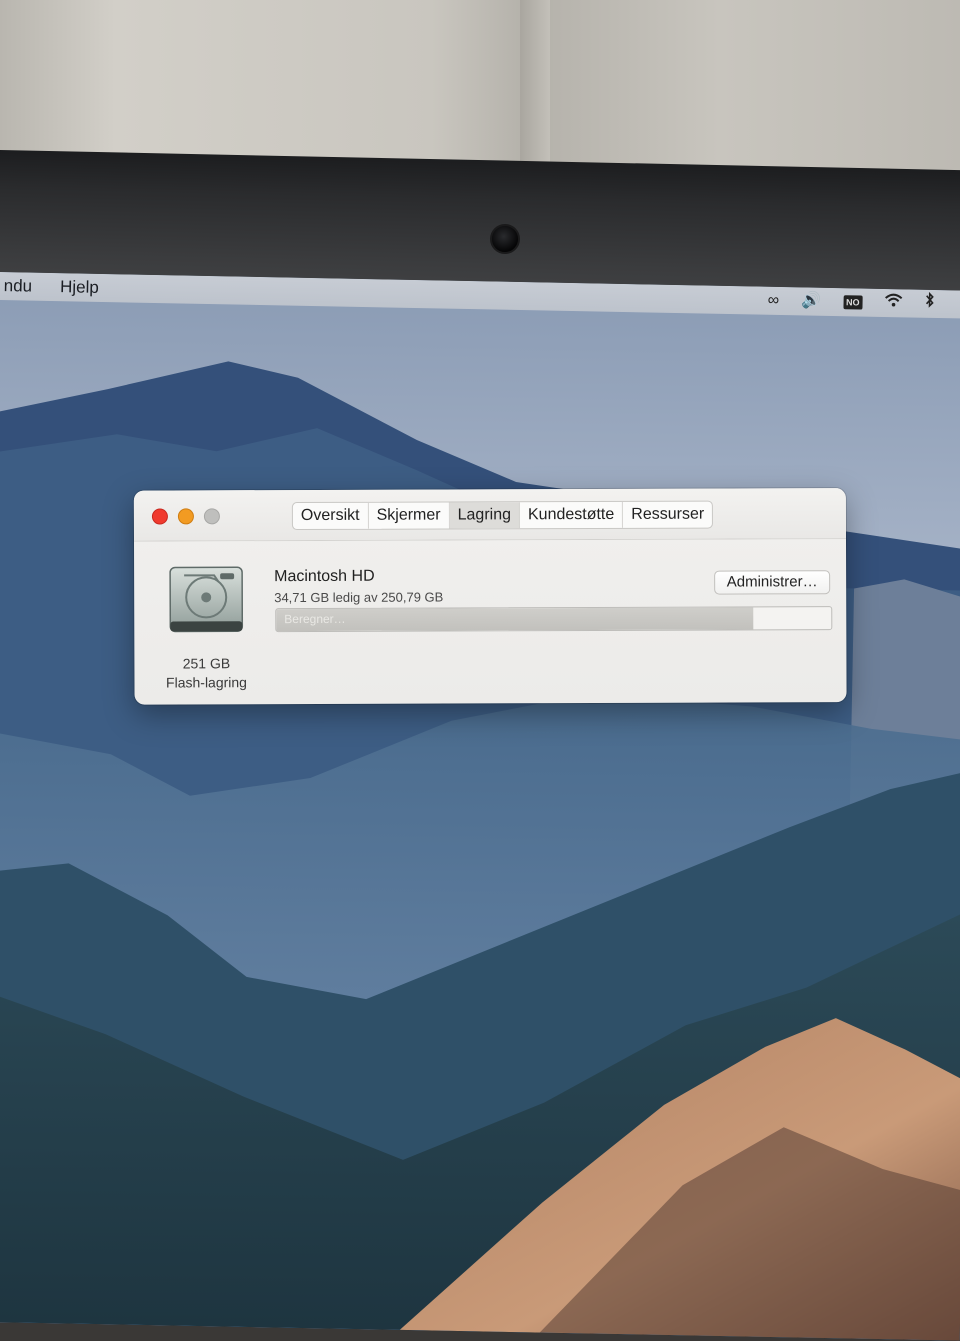  I want to click on door-frame, so click(535, 87).